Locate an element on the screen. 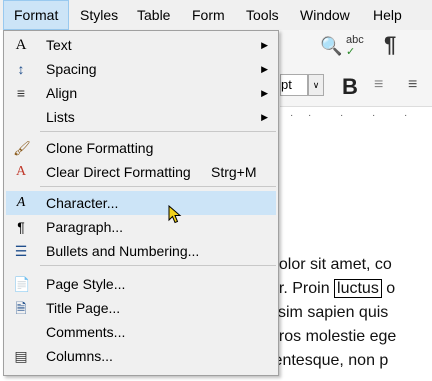  spellcheck-icon: abc ✓ is located at coordinates (355, 46).